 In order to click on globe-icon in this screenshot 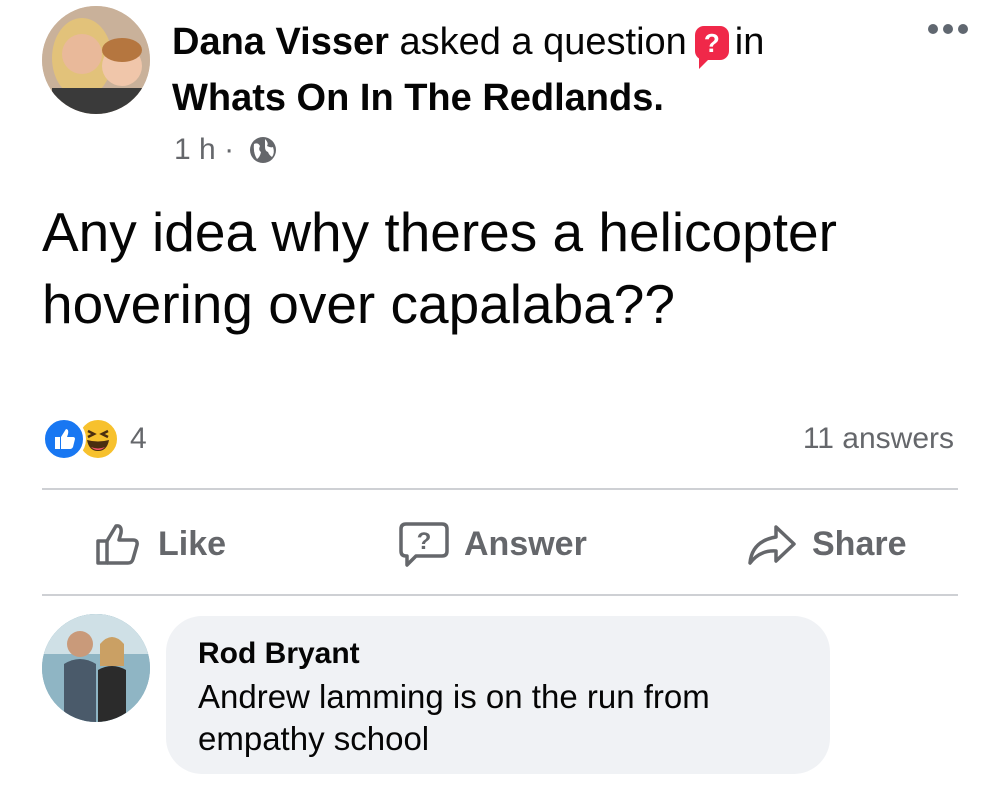, I will do `click(263, 150)`.